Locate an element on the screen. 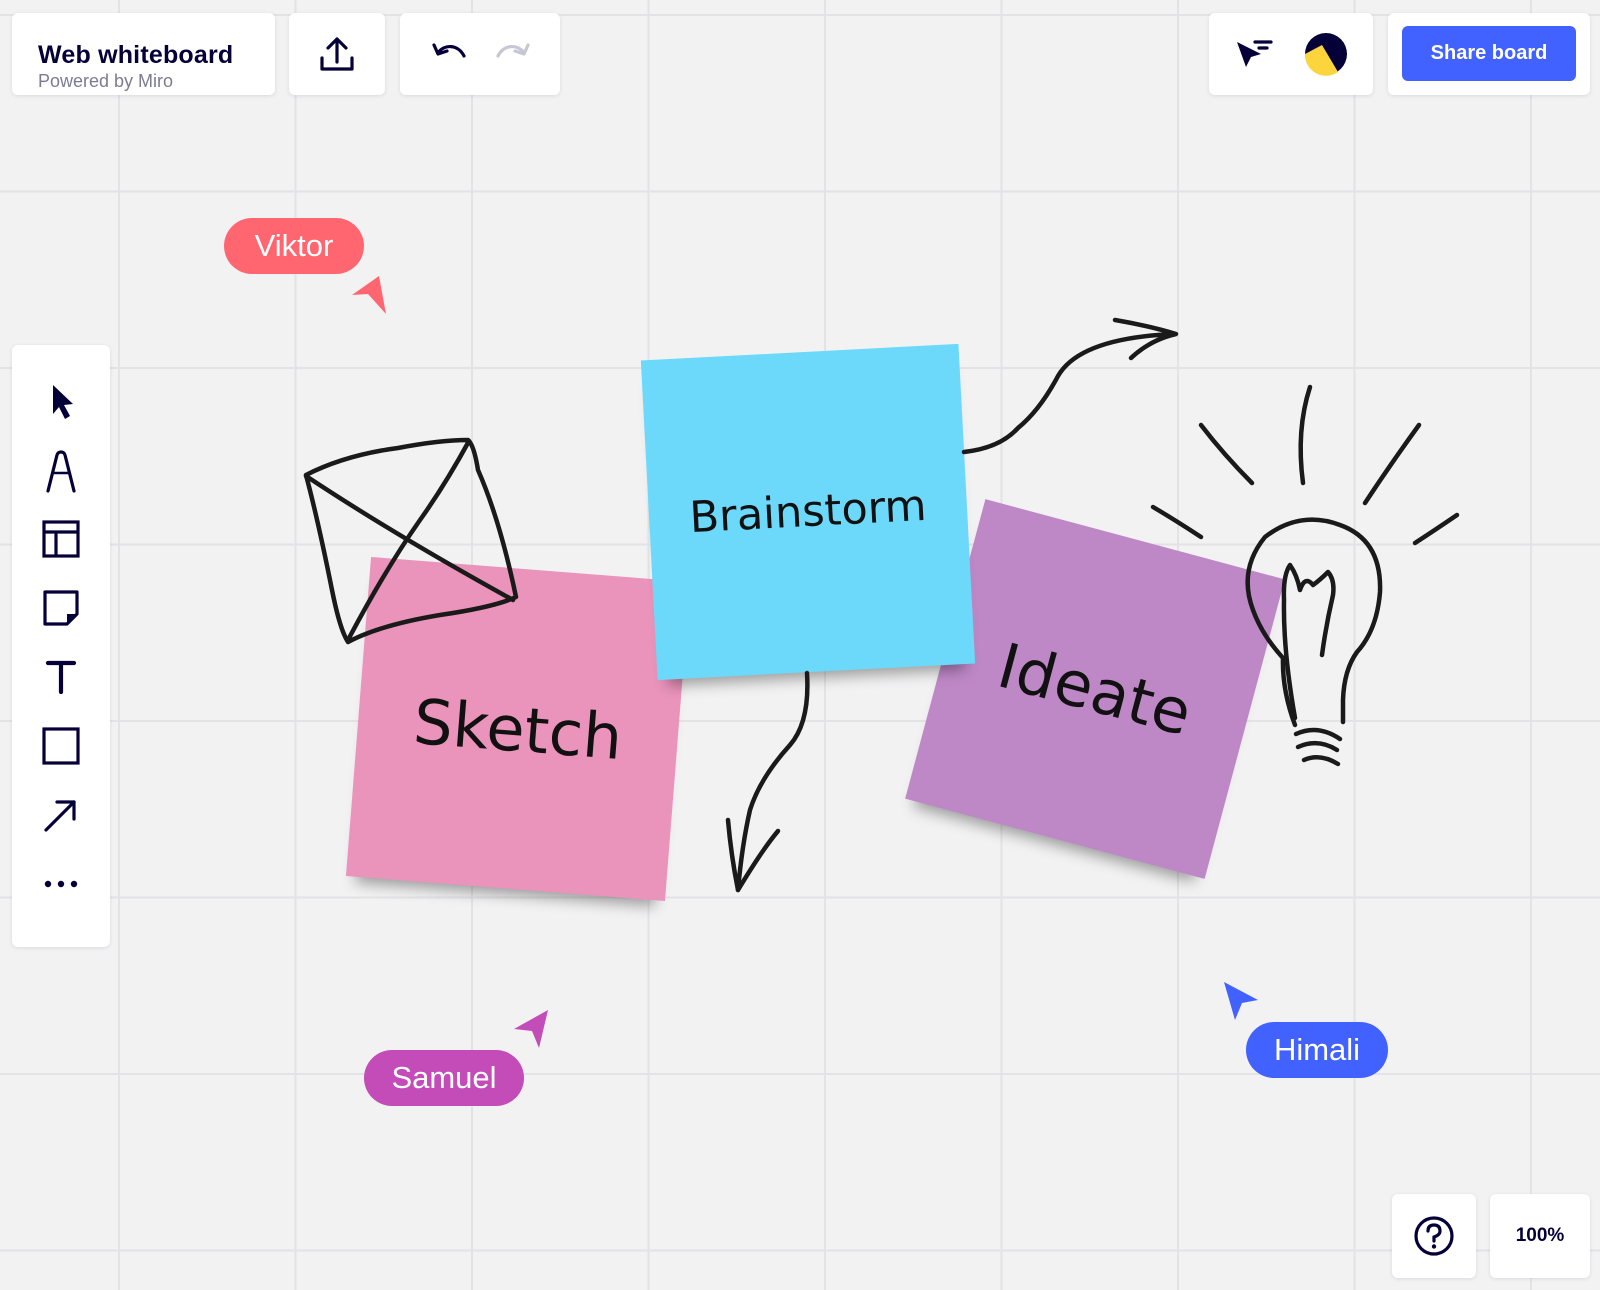 The image size is (1600, 1290). viktor-cursor-icon is located at coordinates (369, 295).